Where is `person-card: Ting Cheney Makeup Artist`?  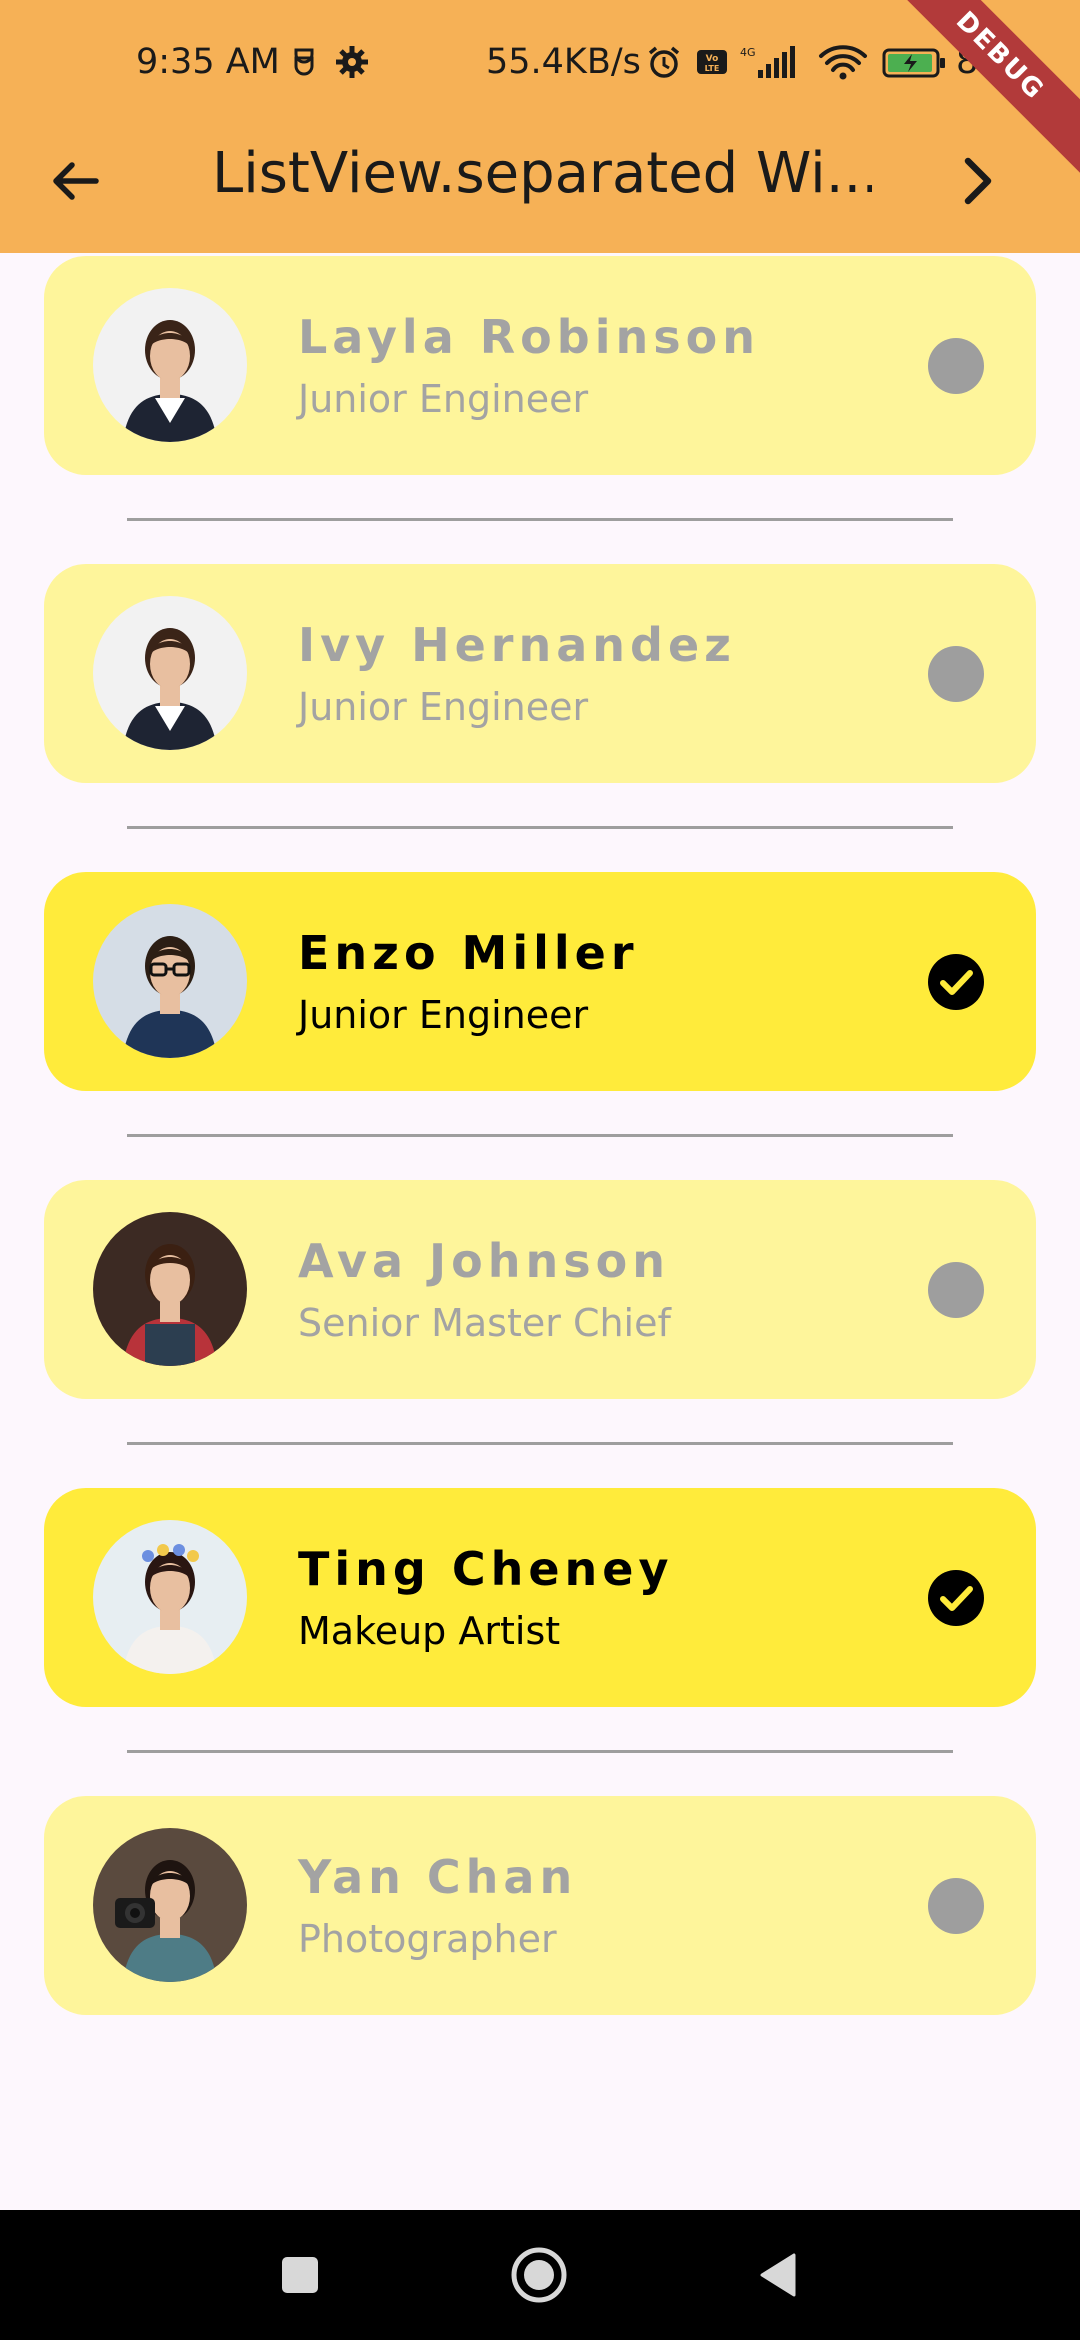
person-card: Ting Cheney Makeup Artist is located at coordinates (540, 1597).